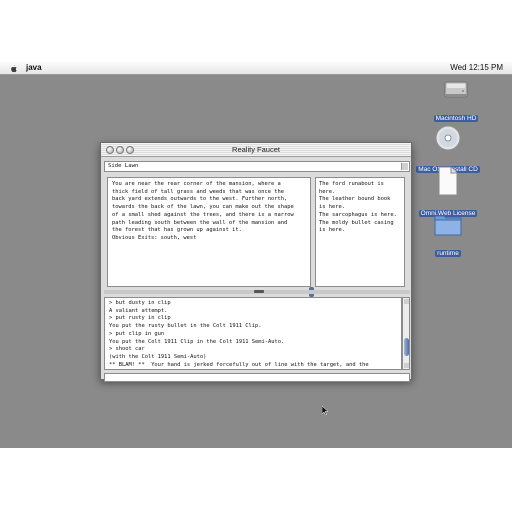 The image size is (512, 512). What do you see at coordinates (448, 181) in the screenshot?
I see `document-icon` at bounding box center [448, 181].